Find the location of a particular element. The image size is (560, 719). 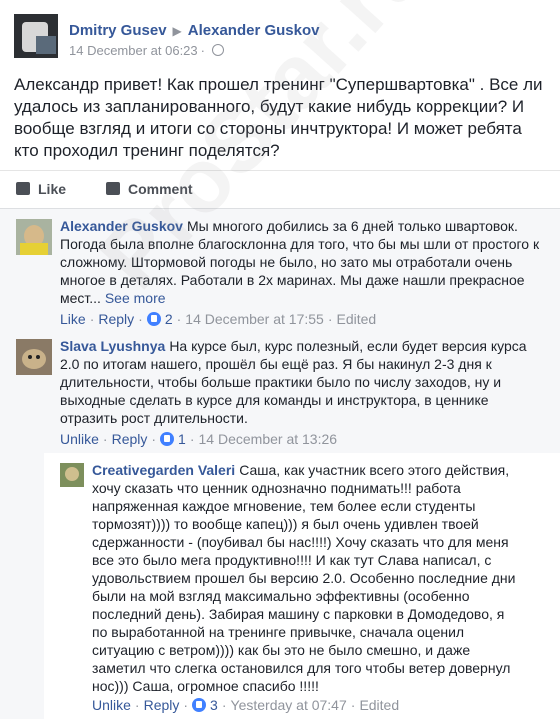

comment-timestamp: 14 December at 13:26 is located at coordinates (268, 439).